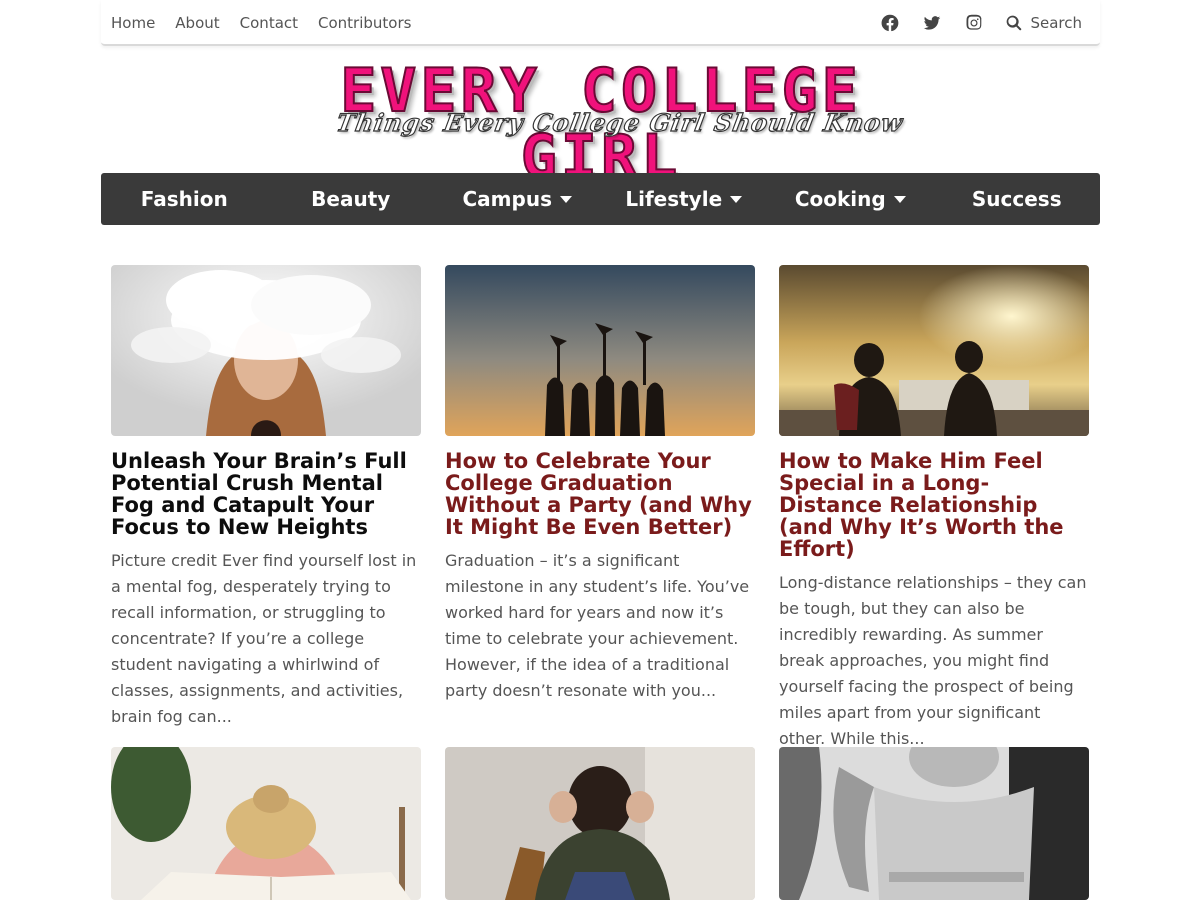  I want to click on top-bar: Home About Contact Contributors Search, so click(600, 23).